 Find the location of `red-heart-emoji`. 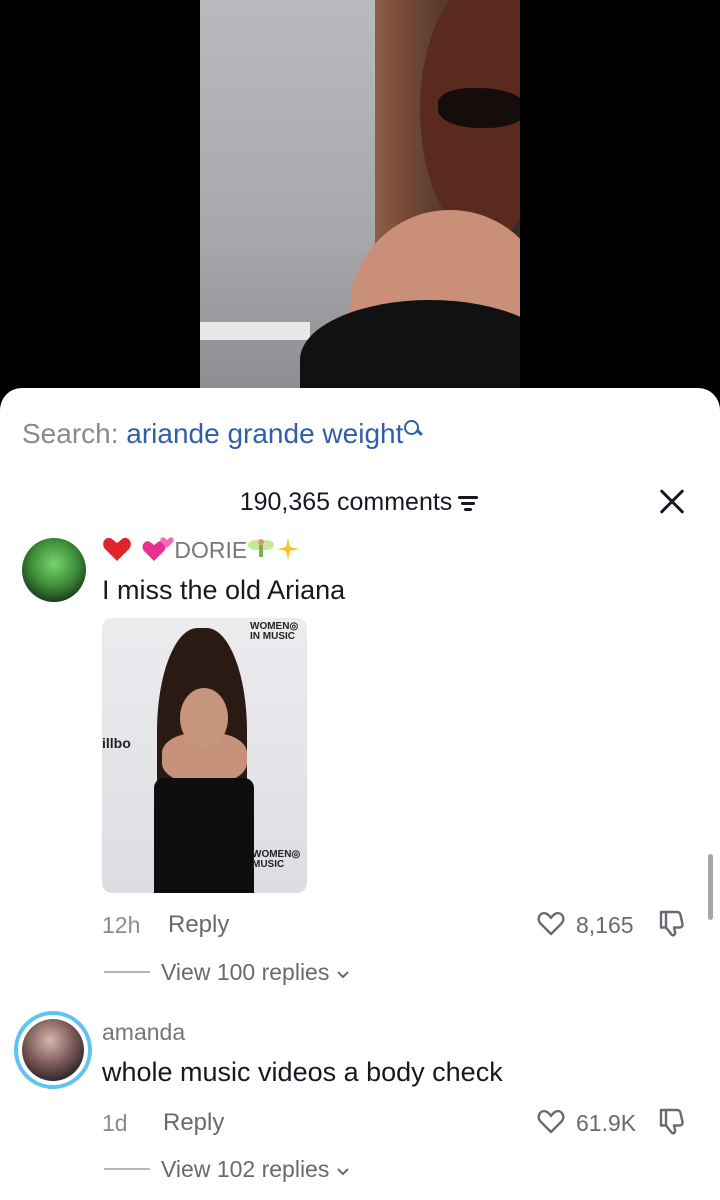

red-heart-emoji is located at coordinates (117, 549).